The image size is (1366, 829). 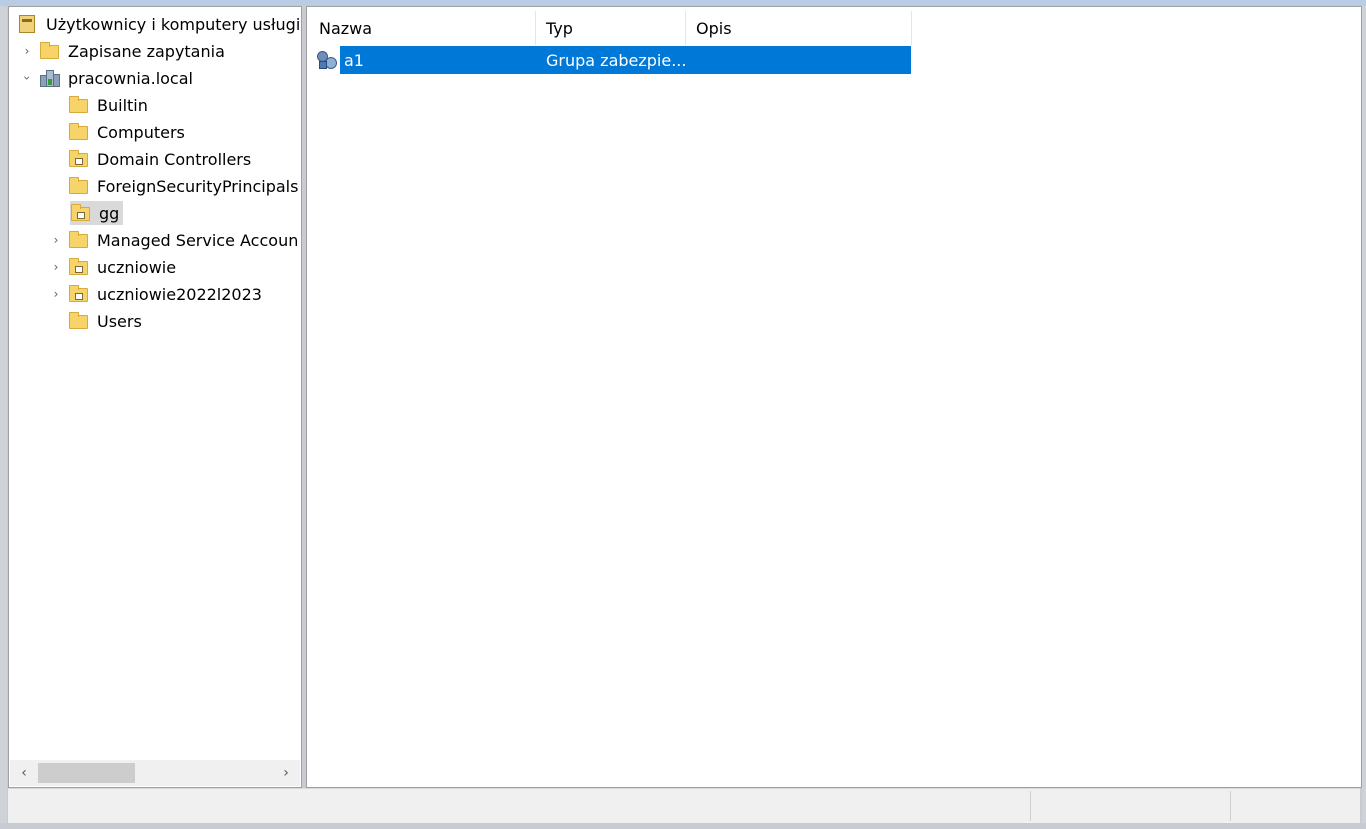 I want to click on tree-item-label: Builtin, so click(x=122, y=105).